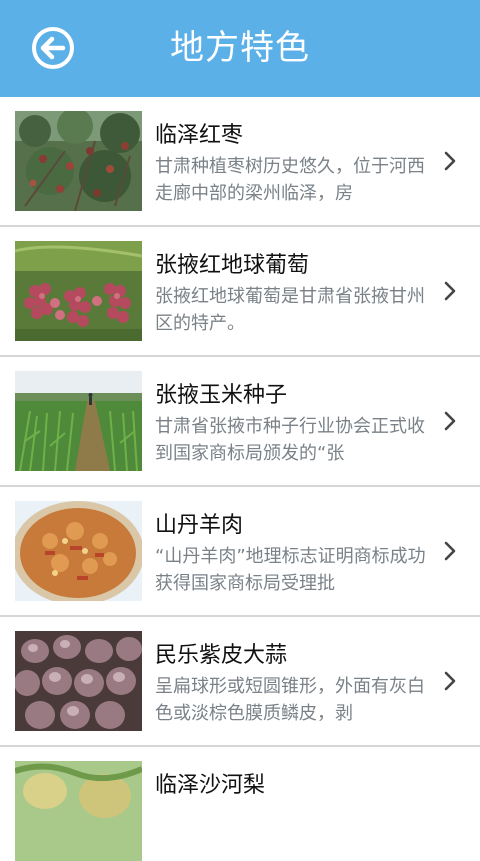 The height and width of the screenshot is (861, 480). Describe the element at coordinates (199, 135) in the screenshot. I see `item-name: 临泽红枣` at that location.